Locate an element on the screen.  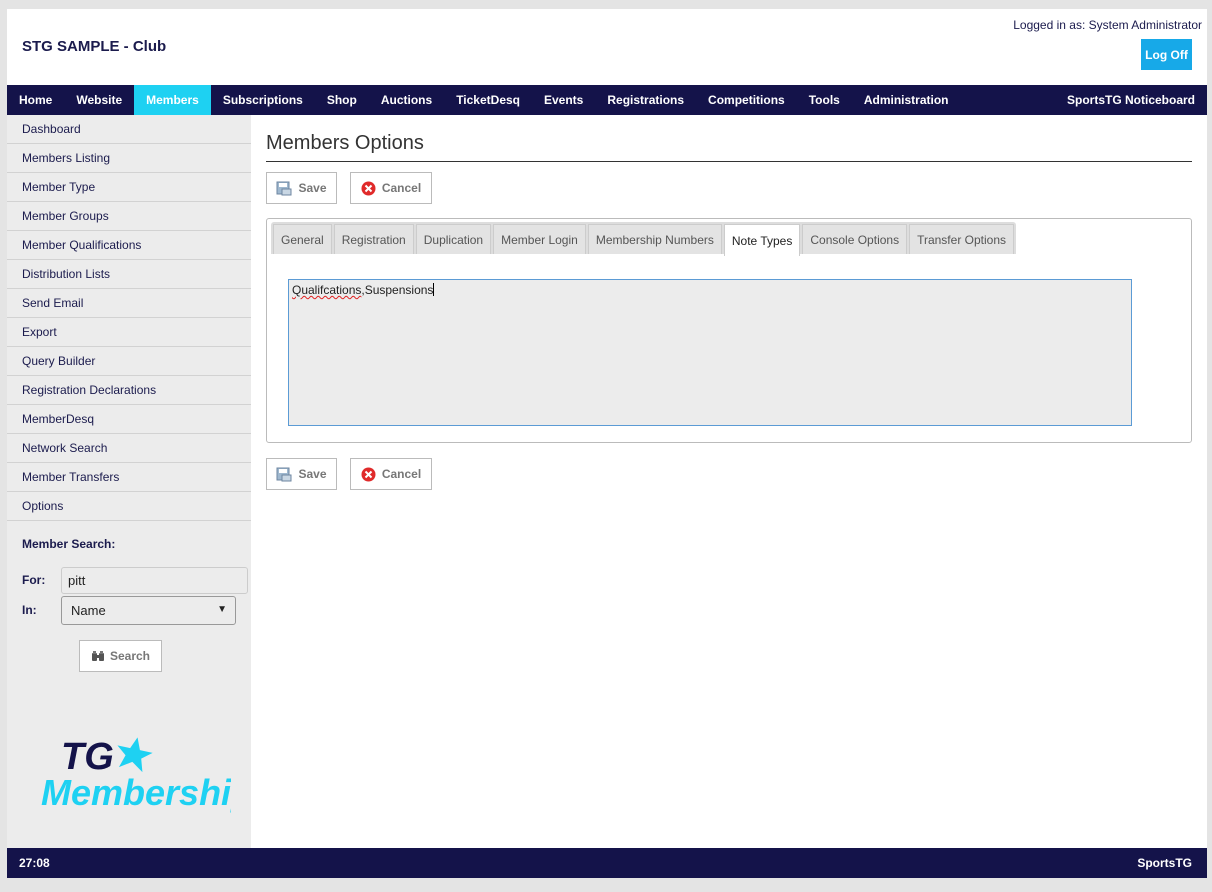
cancel-label-bottom: Cancel is located at coordinates (401, 474).